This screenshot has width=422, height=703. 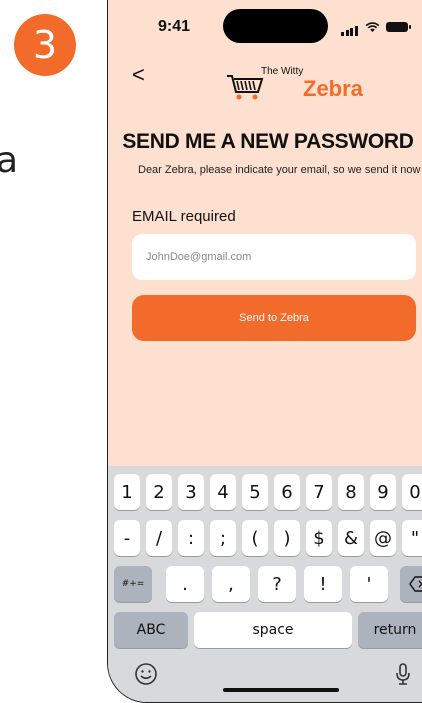 I want to click on battery-icon, so click(x=398, y=27).